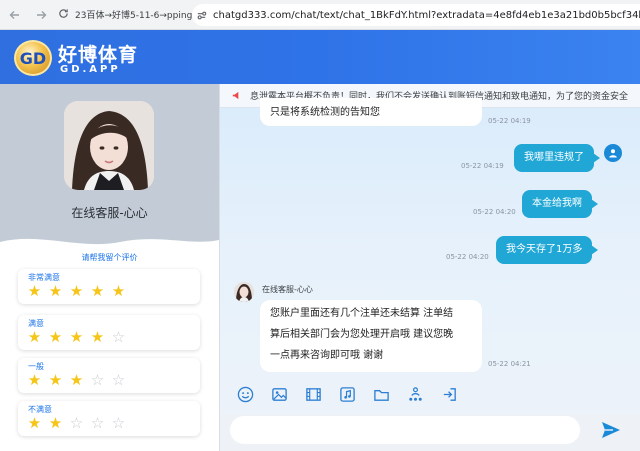 Image resolution: width=640 pixels, height=451 pixels. I want to click on folder-icon, so click(381, 394).